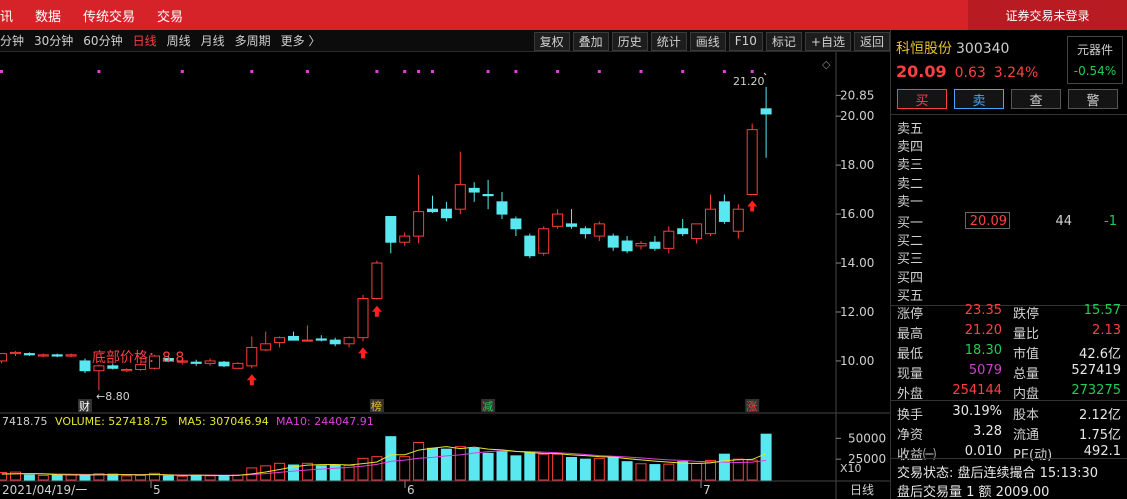 The image size is (1127, 499). I want to click on sector-box: 元器件 -0.54%, so click(1095, 60).